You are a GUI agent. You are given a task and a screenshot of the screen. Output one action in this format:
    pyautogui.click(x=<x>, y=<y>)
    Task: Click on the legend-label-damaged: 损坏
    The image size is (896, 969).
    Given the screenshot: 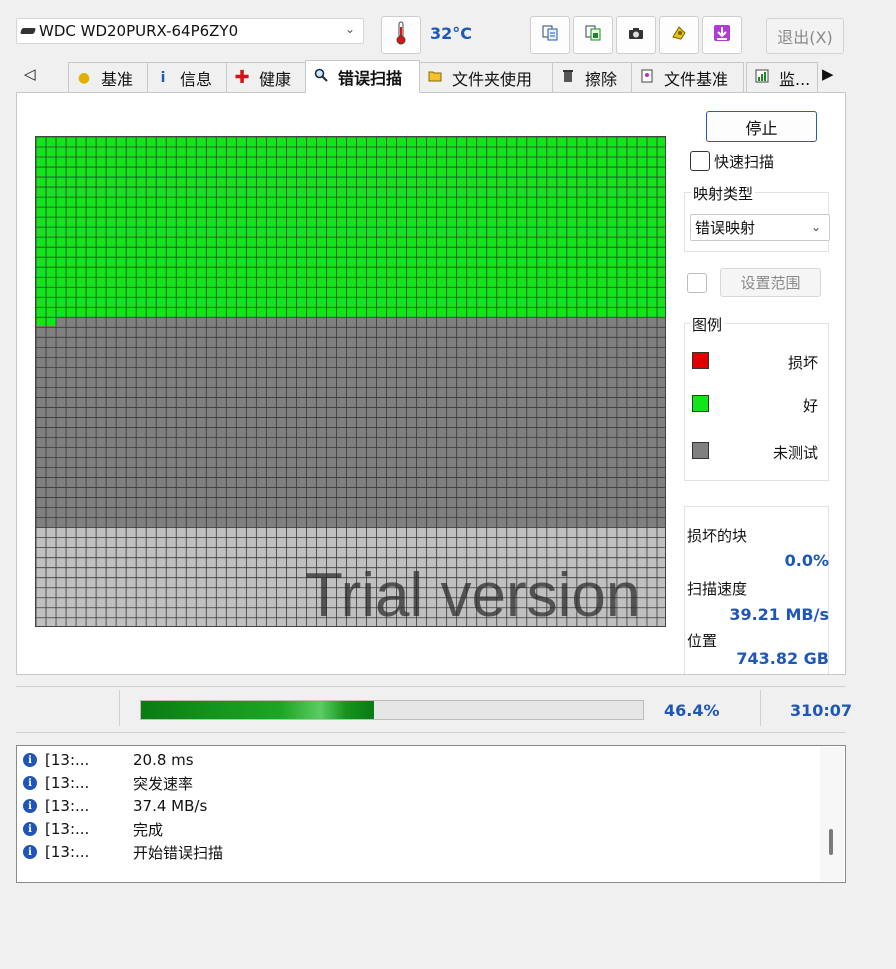 What is the action you would take?
    pyautogui.click(x=802, y=363)
    